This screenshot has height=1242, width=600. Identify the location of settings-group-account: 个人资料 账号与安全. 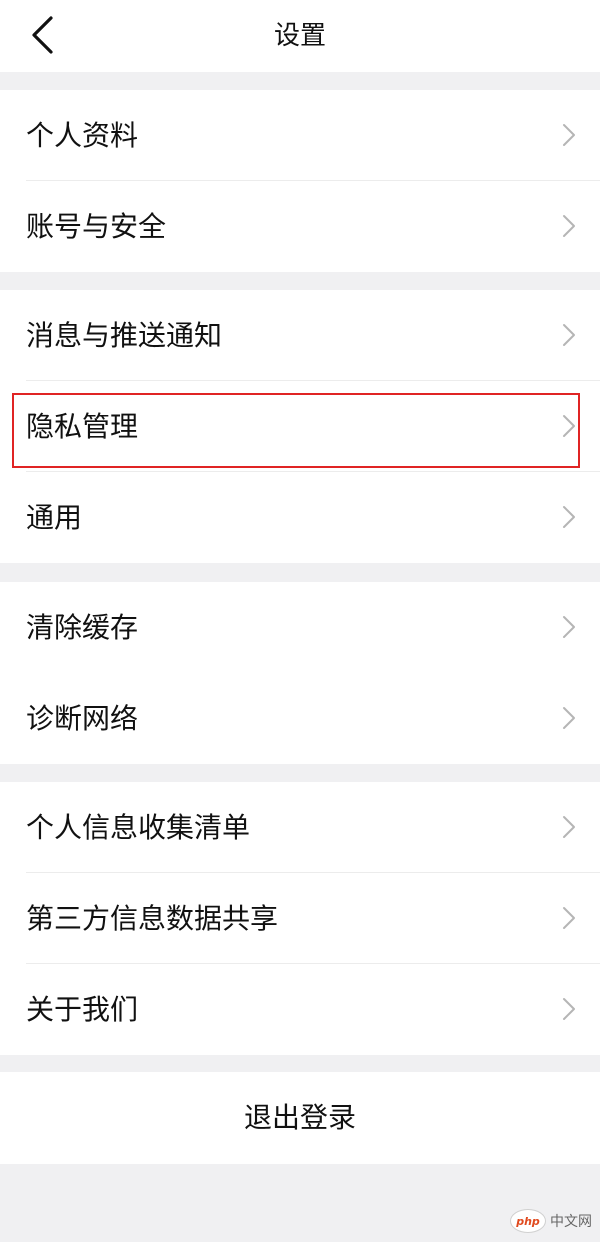
(300, 181).